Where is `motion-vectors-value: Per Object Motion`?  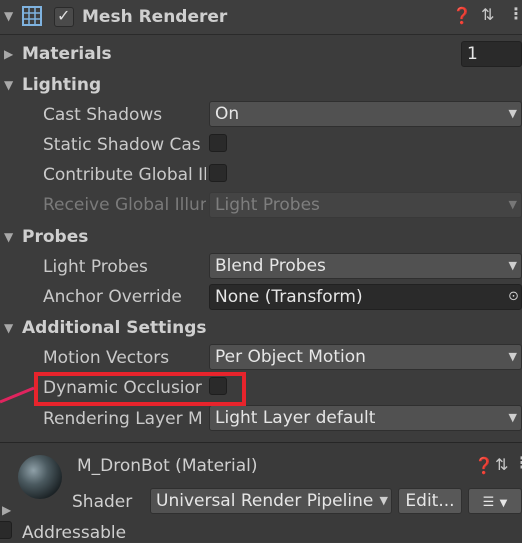 motion-vectors-value: Per Object Motion is located at coordinates (290, 357).